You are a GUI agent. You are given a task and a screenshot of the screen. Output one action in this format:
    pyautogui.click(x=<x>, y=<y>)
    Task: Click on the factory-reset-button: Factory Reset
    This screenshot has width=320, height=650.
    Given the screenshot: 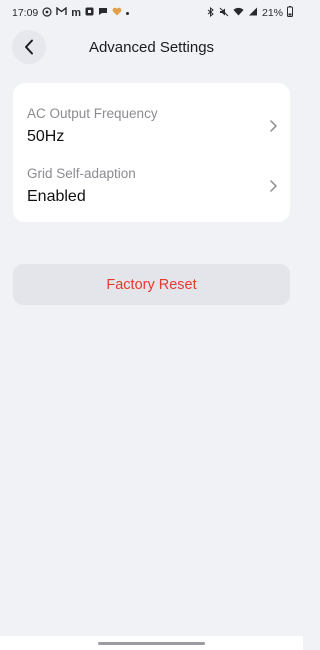 What is the action you would take?
    pyautogui.click(x=151, y=284)
    